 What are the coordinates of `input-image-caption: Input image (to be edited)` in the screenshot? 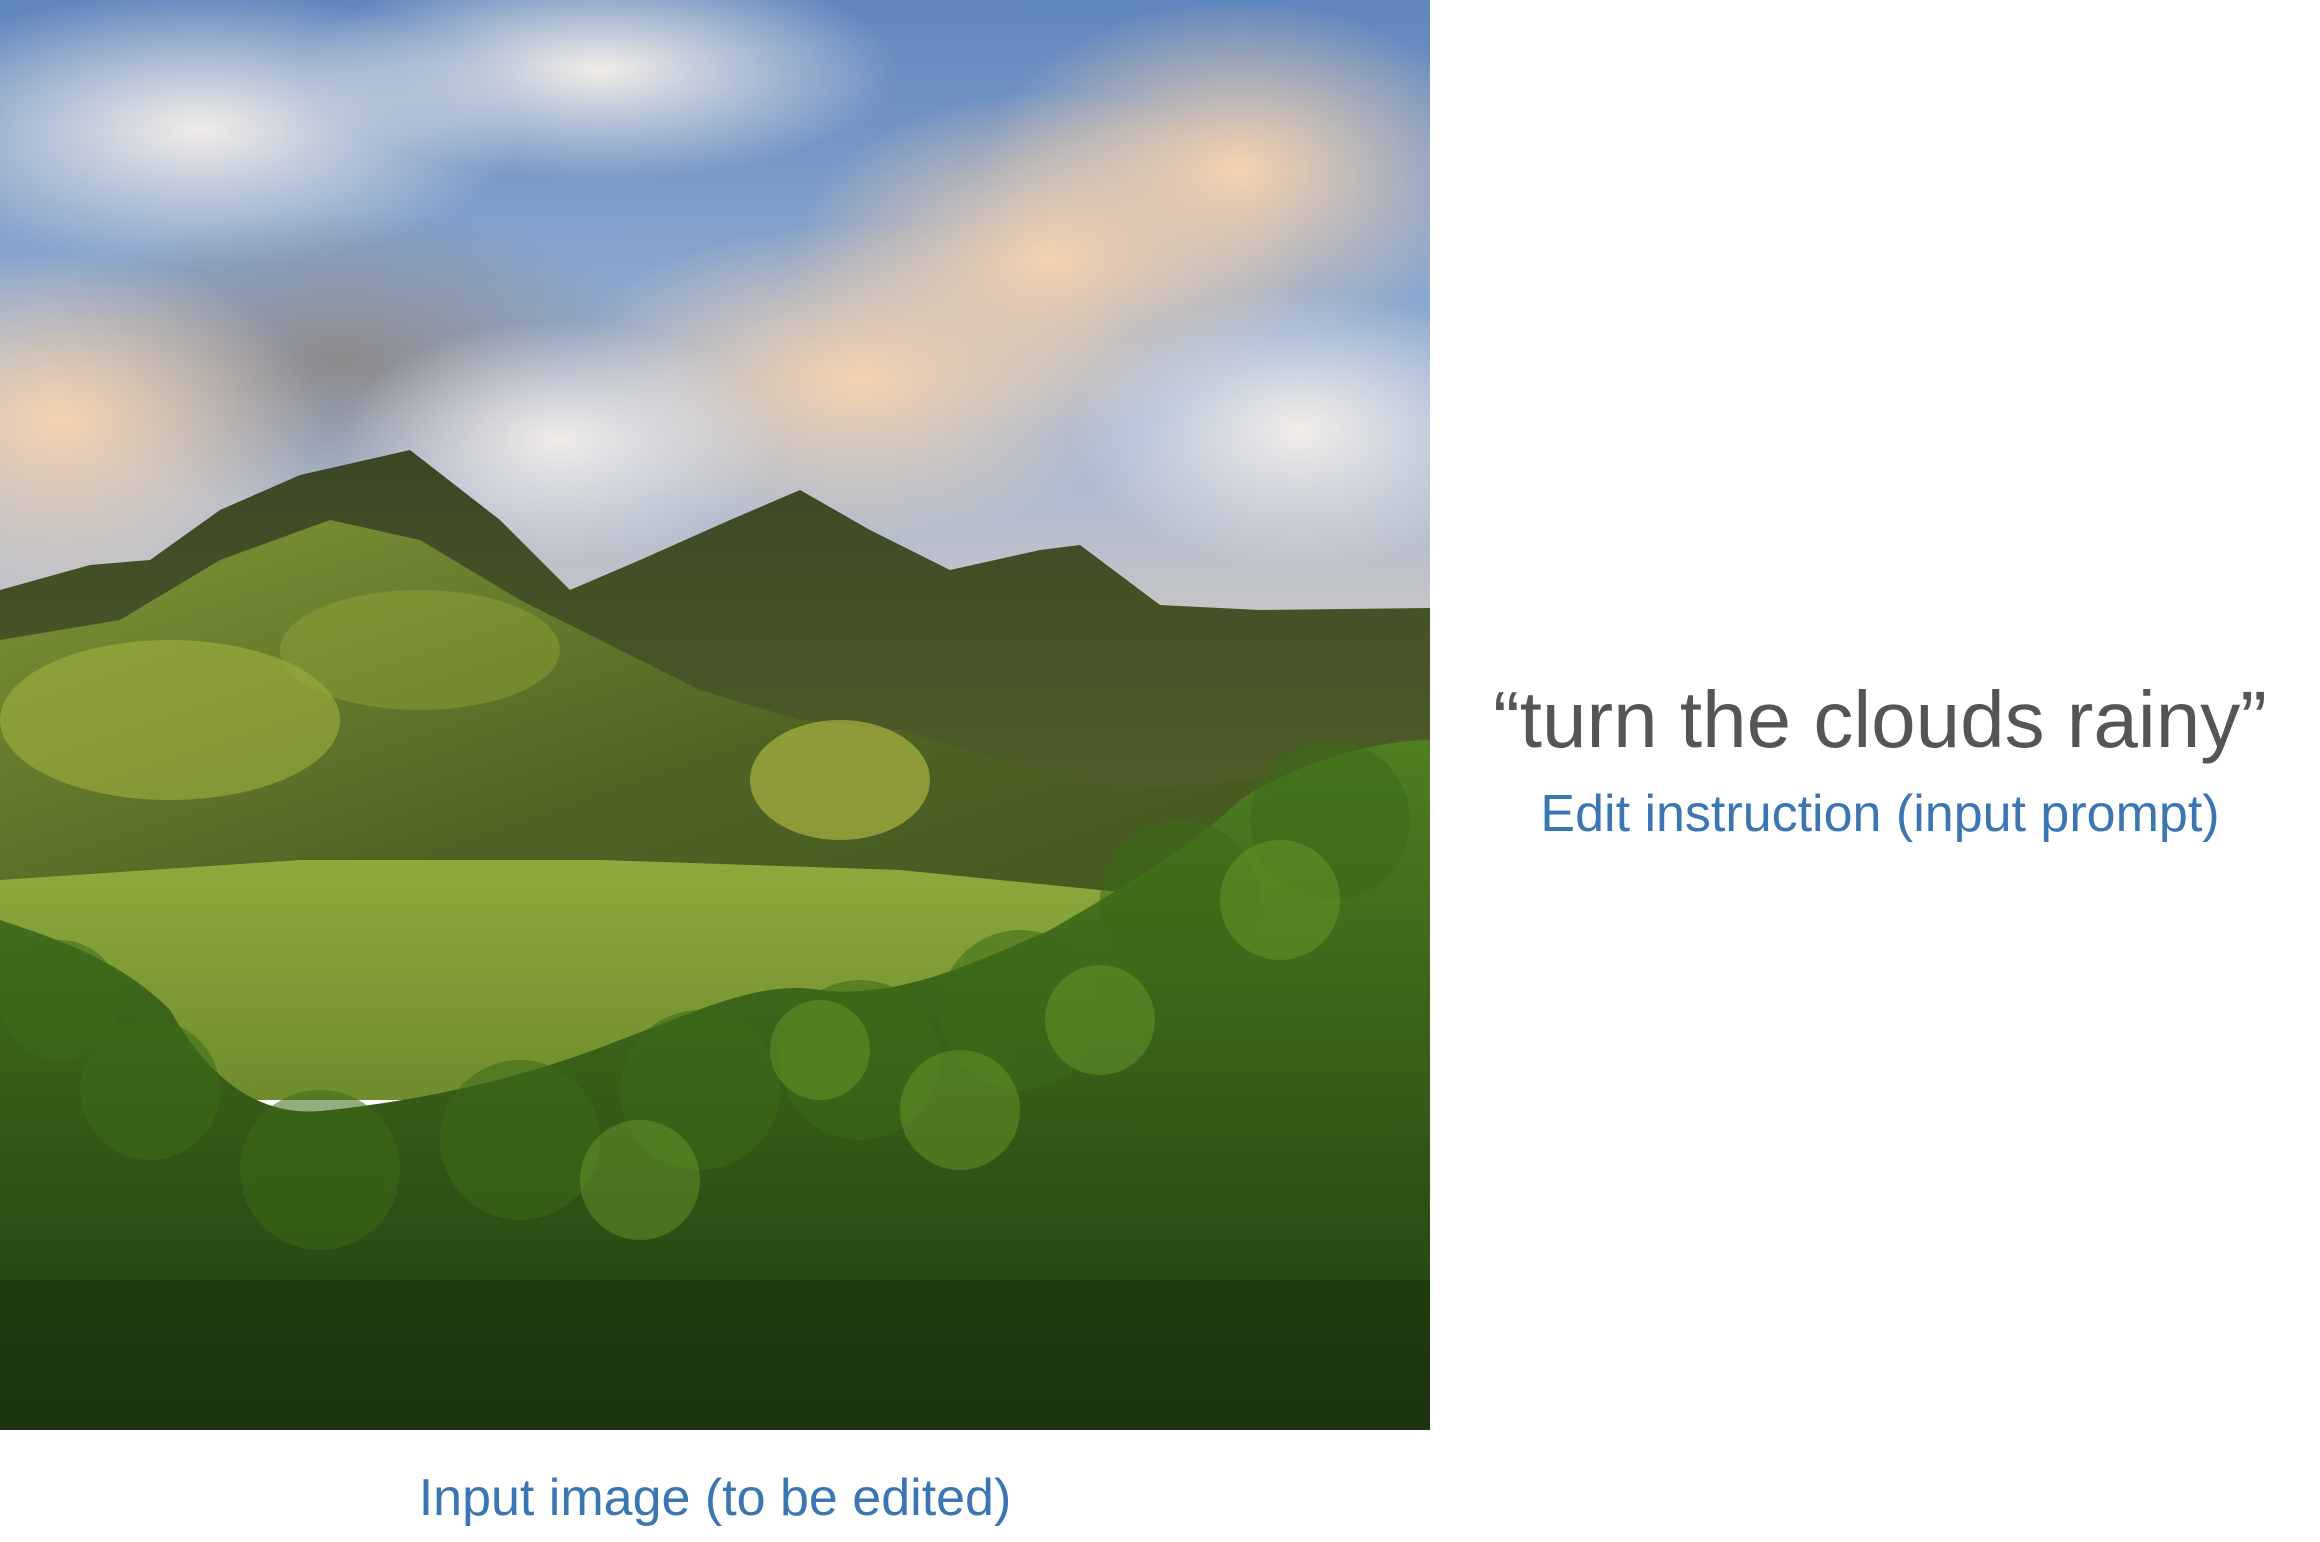 It's located at (715, 1498).